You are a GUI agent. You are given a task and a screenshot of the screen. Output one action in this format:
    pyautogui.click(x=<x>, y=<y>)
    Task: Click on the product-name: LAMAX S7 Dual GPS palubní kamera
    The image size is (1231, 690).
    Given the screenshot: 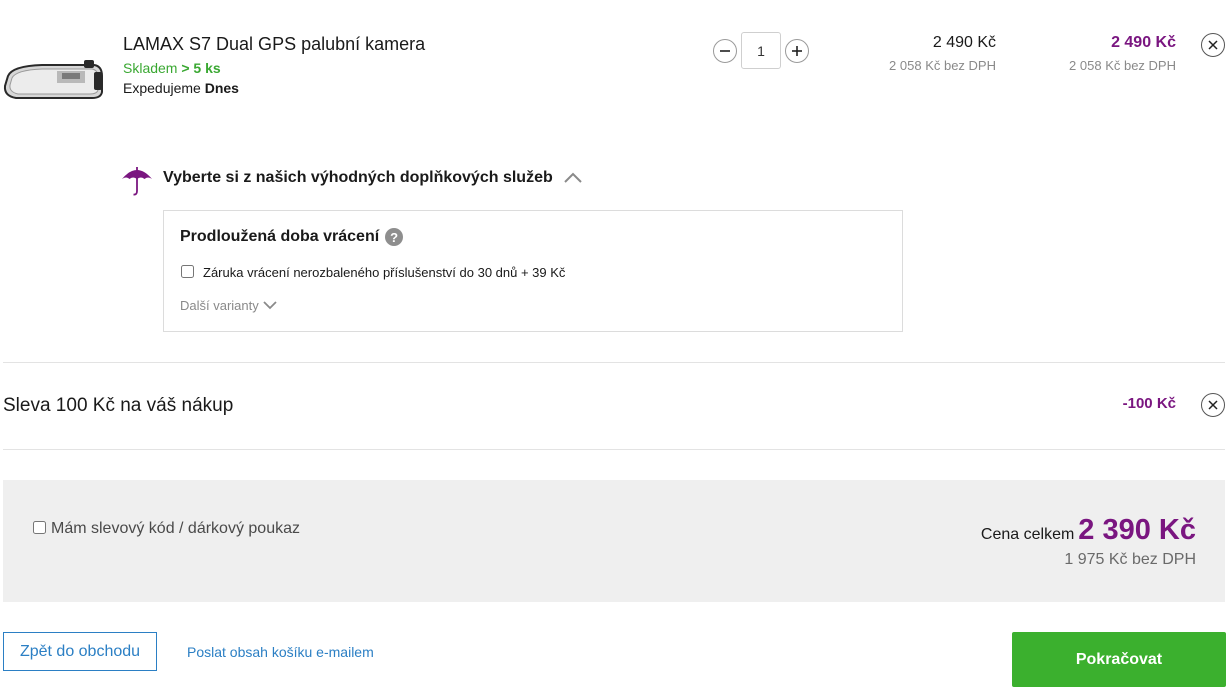 What is the action you would take?
    pyautogui.click(x=274, y=44)
    